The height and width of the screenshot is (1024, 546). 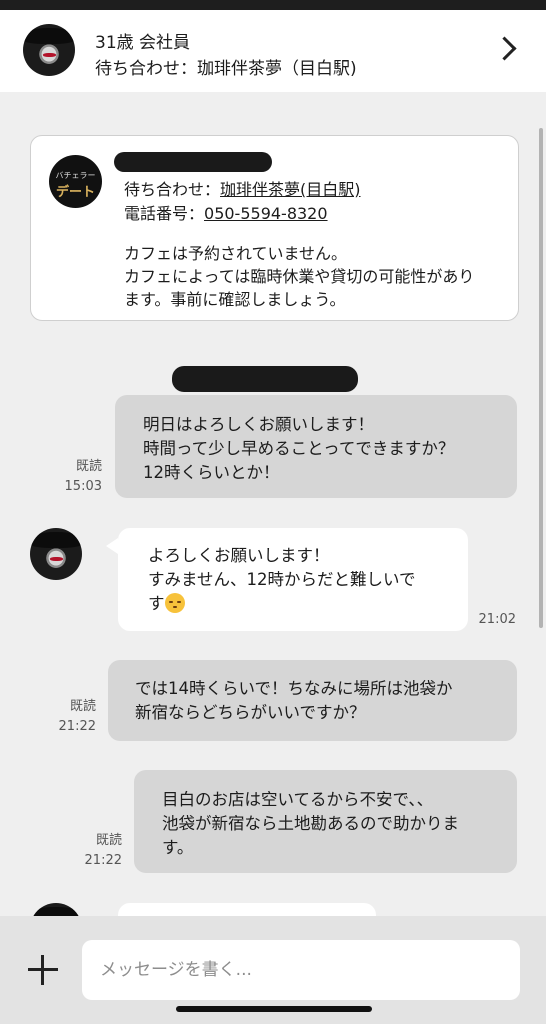 What do you see at coordinates (250, 712) in the screenshot?
I see `message-line: 新宿ならどちらがいいですか？` at bounding box center [250, 712].